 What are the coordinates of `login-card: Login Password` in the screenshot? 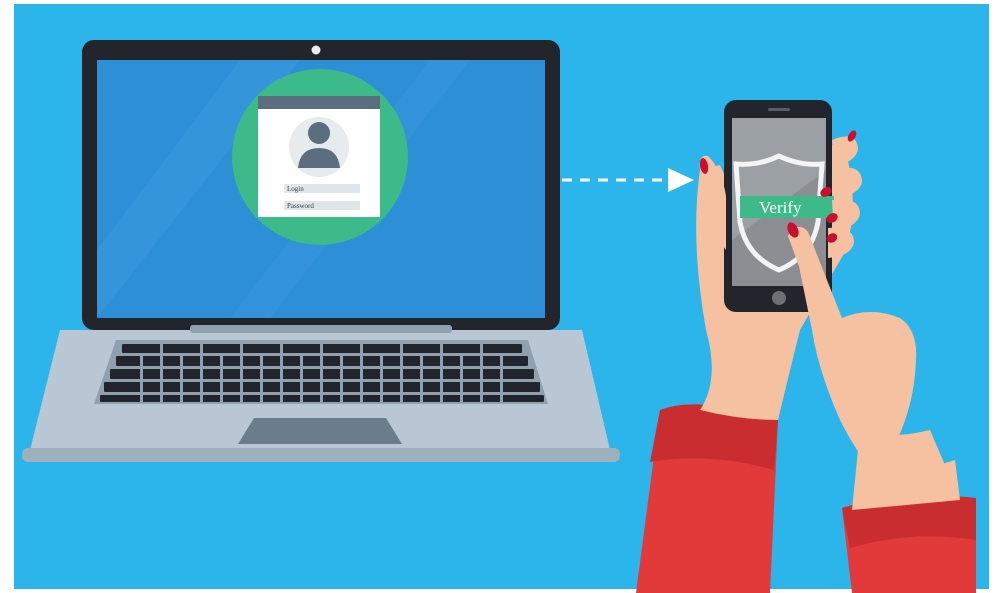 It's located at (319, 156).